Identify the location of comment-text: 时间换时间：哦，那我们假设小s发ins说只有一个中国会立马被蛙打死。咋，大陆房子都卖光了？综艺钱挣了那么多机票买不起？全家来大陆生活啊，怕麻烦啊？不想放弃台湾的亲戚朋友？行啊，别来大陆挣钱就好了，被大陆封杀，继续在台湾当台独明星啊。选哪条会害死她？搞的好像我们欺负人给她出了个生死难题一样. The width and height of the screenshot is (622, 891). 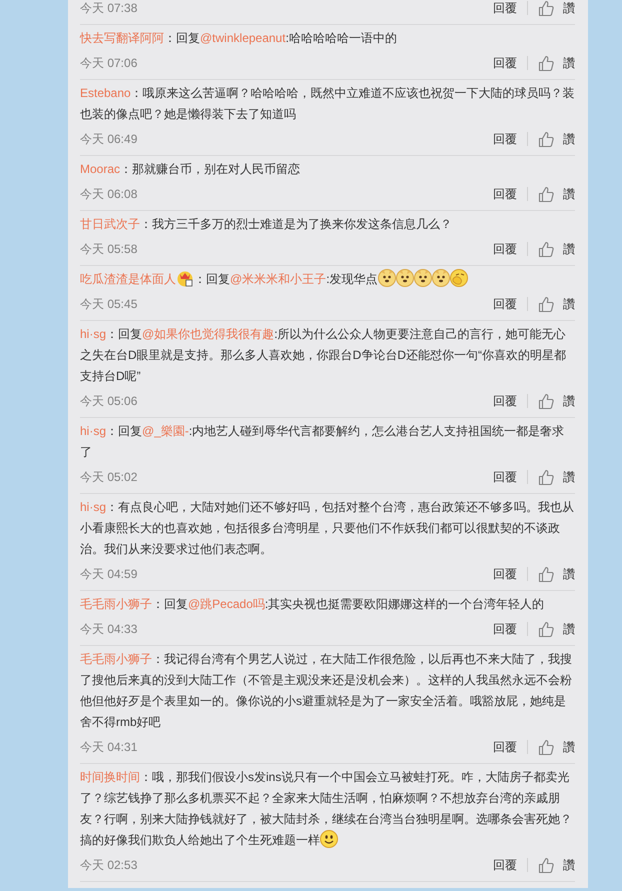
(326, 809).